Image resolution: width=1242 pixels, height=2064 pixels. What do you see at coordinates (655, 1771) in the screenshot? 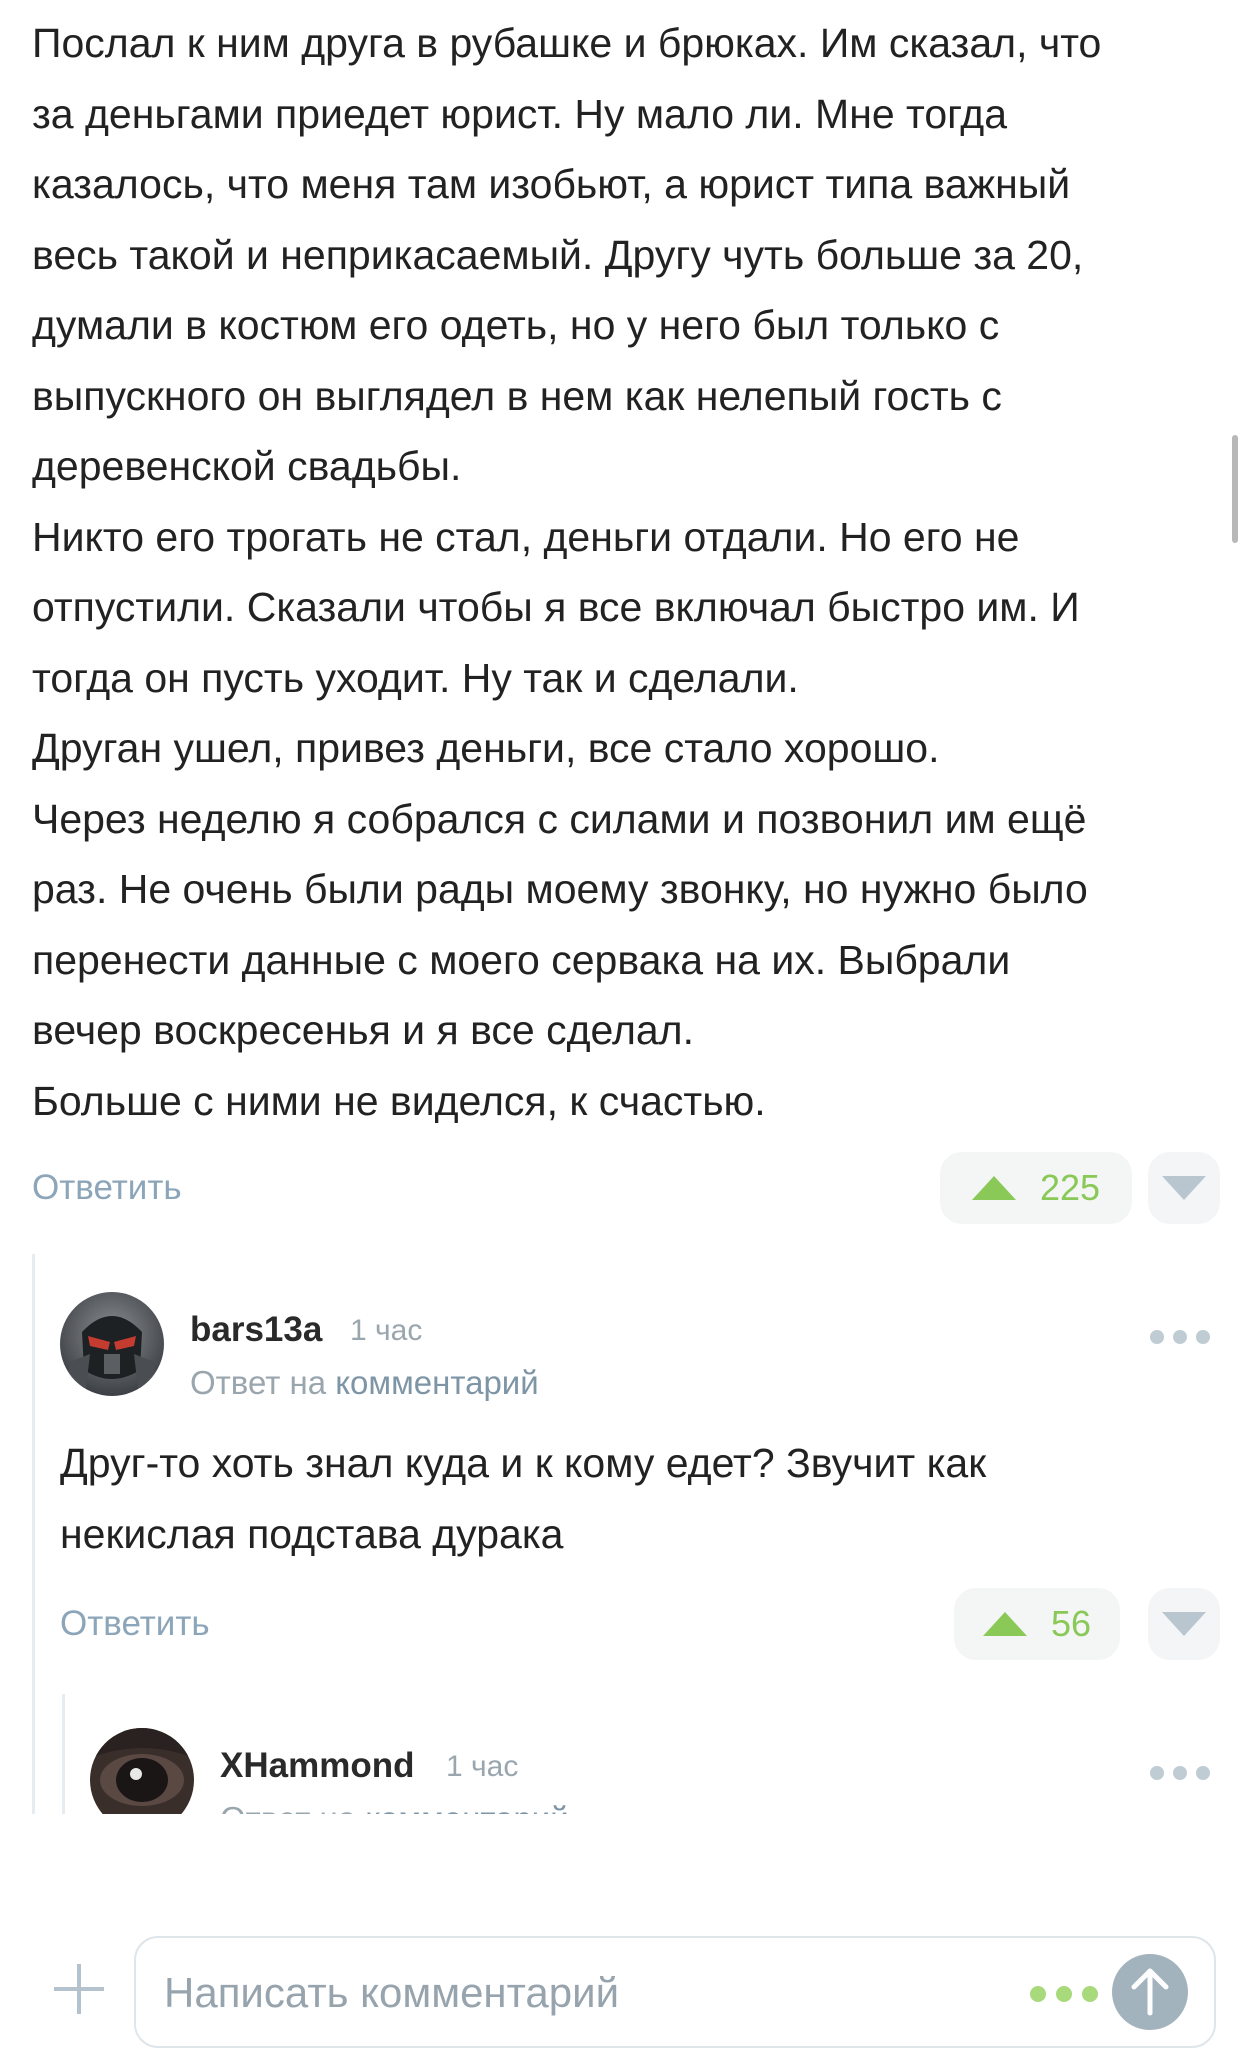
I see `reply-header: XHammond 1 час Ответ на комментарий` at bounding box center [655, 1771].